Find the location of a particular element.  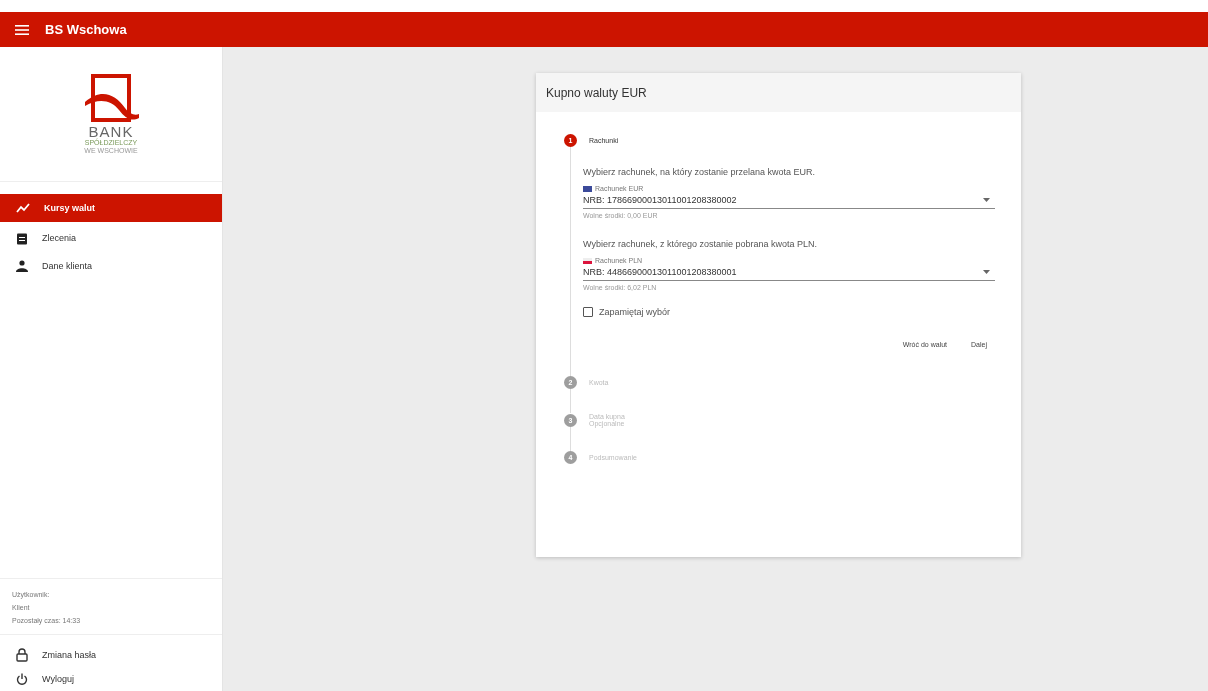

card-title: Kupno waluty EUR is located at coordinates (596, 92).